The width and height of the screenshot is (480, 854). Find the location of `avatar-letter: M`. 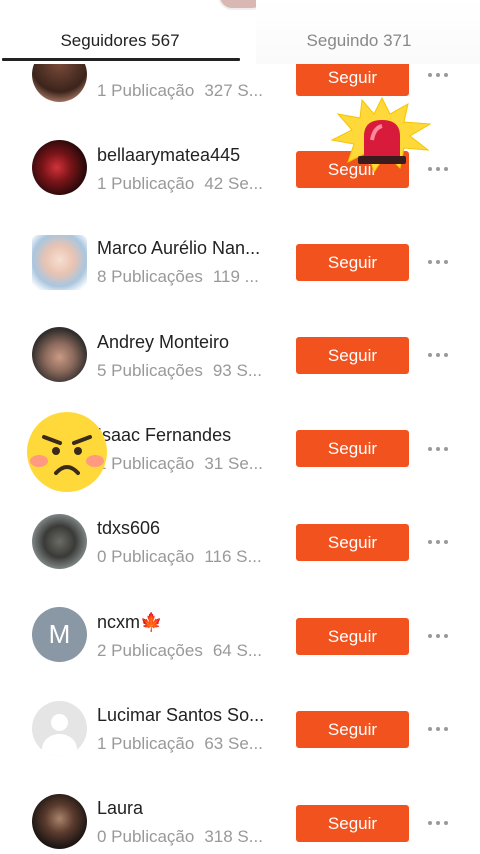

avatar-letter: M is located at coordinates (59, 634).